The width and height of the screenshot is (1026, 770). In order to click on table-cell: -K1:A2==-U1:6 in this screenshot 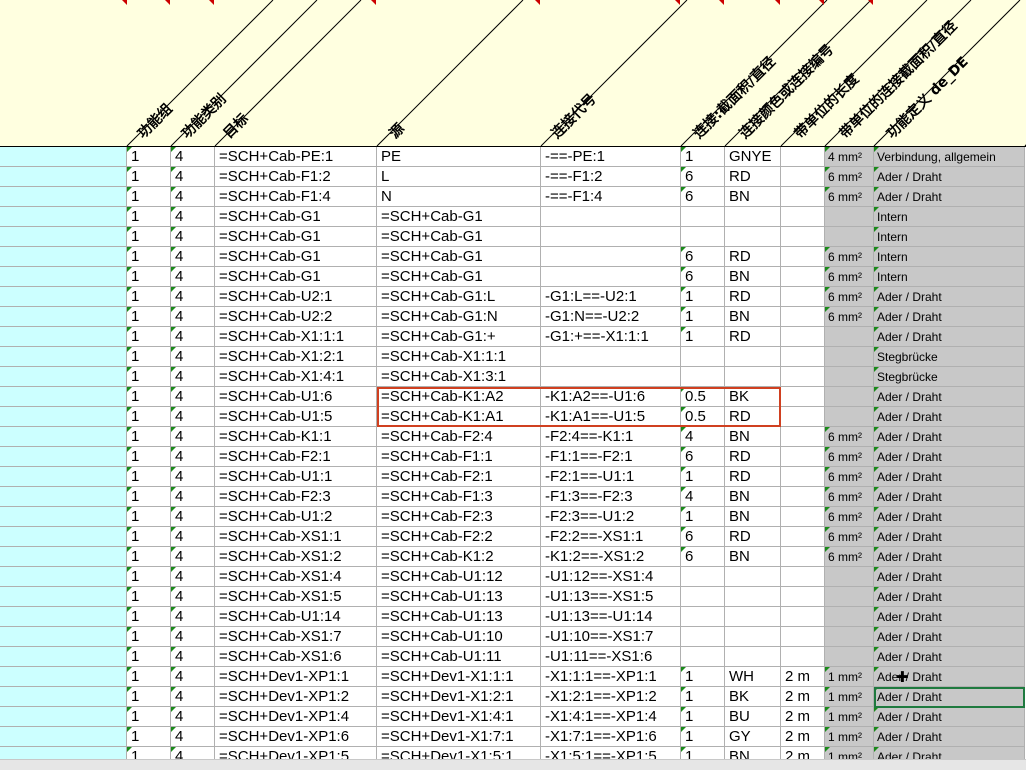, I will do `click(611, 397)`.